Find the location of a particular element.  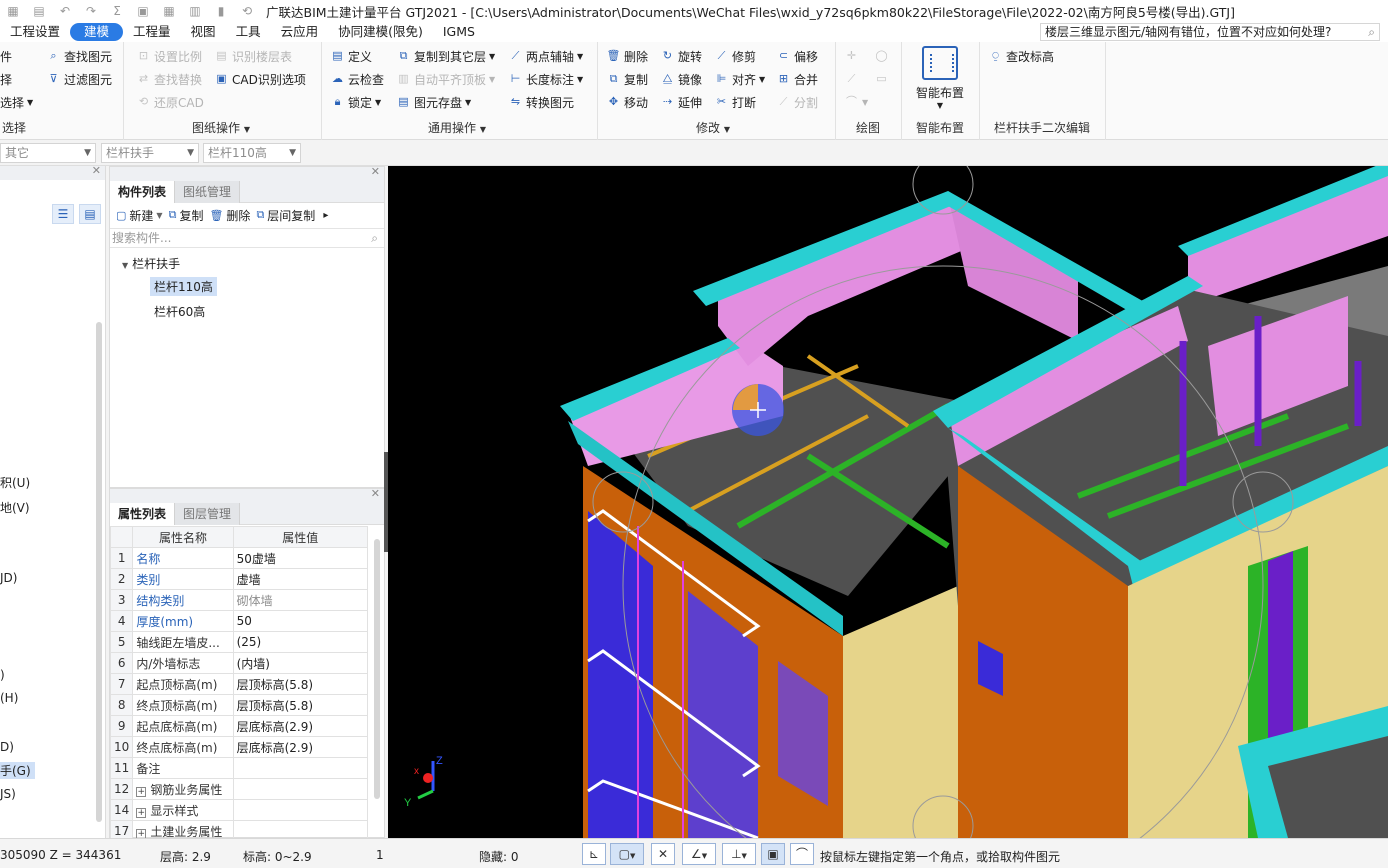

tree-item-selected: 手(G) is located at coordinates (17, 770).